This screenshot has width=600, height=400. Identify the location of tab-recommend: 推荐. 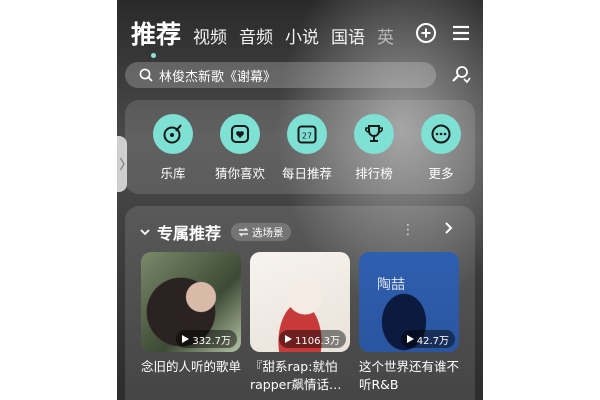
(156, 39).